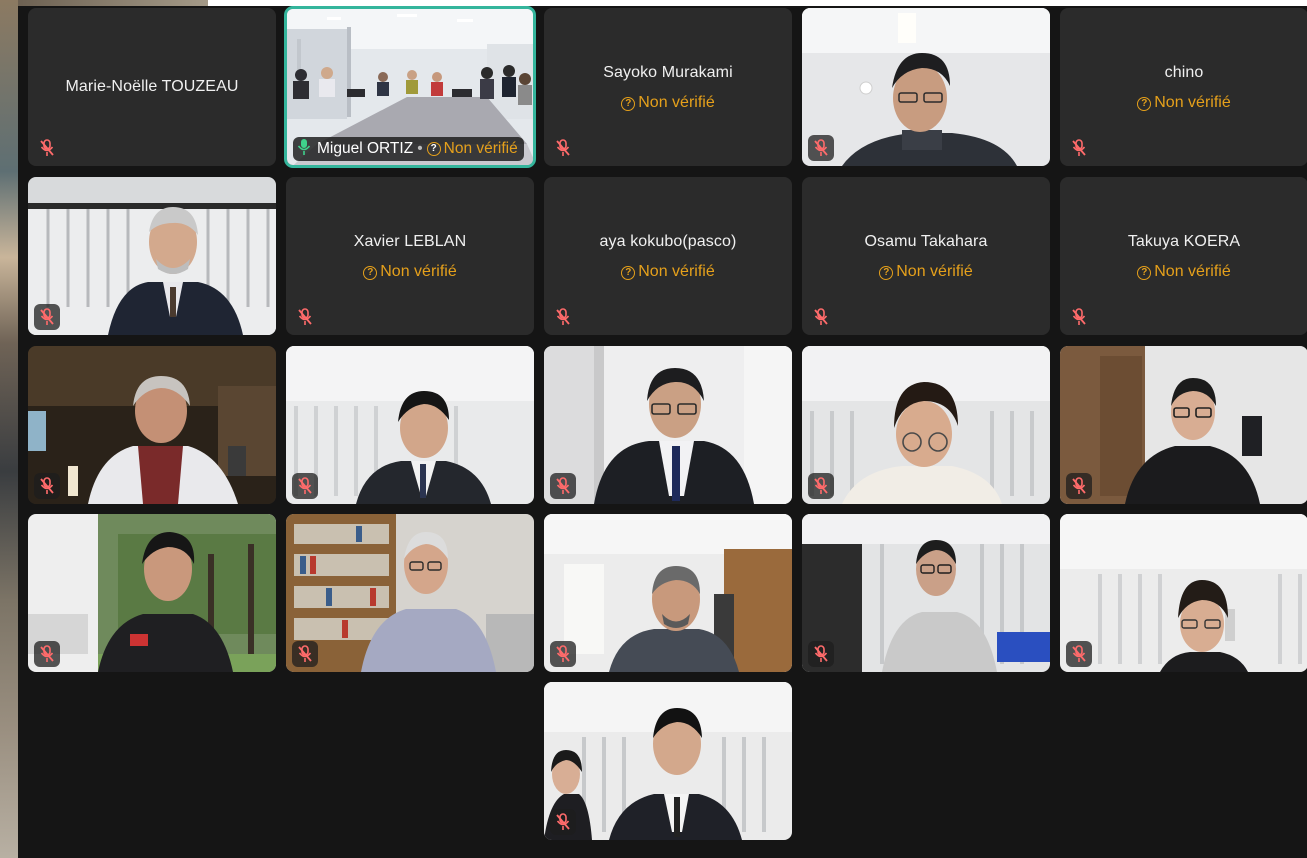  What do you see at coordinates (668, 256) in the screenshot?
I see `participant-tile: aya kokubo(pasco) ? Non vérifié` at bounding box center [668, 256].